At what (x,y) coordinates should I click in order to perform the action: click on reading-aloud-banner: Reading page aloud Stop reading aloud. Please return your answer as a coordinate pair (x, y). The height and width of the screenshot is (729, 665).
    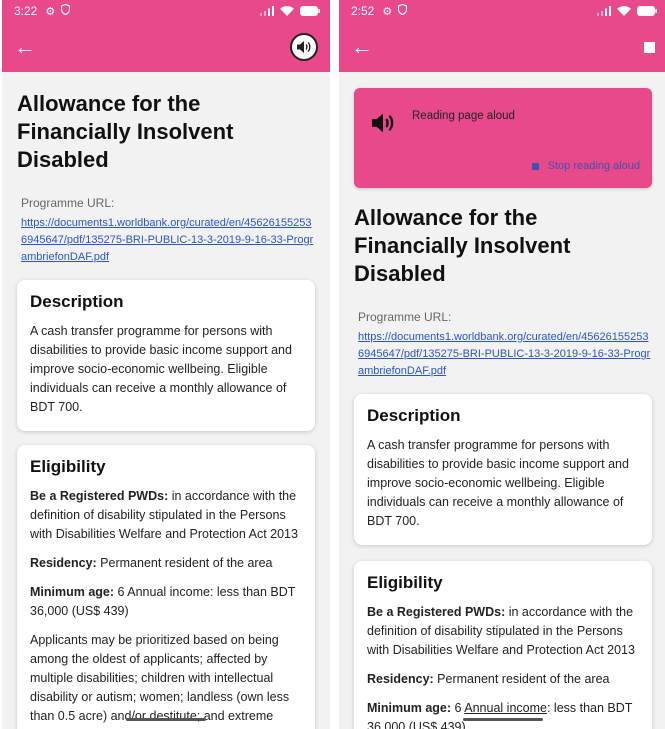
    Looking at the image, I should click on (503, 138).